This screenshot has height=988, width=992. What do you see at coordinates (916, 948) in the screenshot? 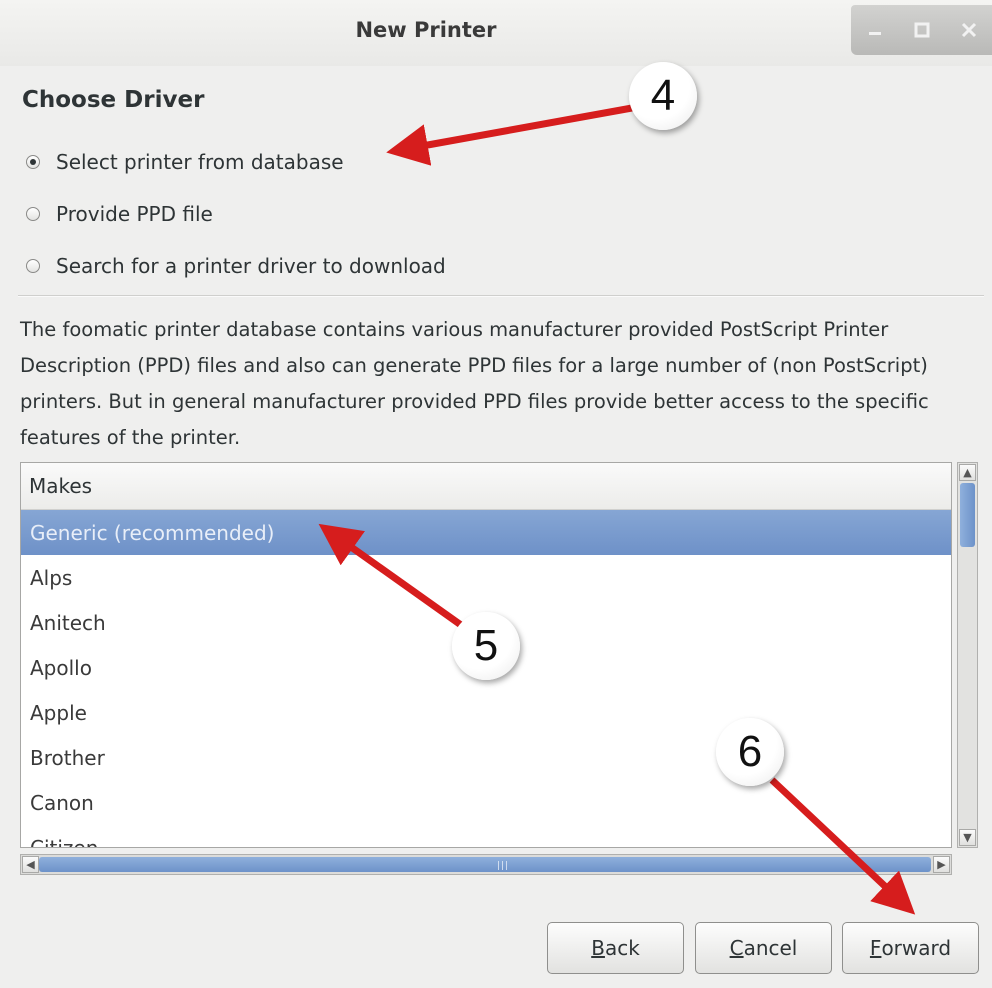
I see `button-label-rest: orward` at bounding box center [916, 948].